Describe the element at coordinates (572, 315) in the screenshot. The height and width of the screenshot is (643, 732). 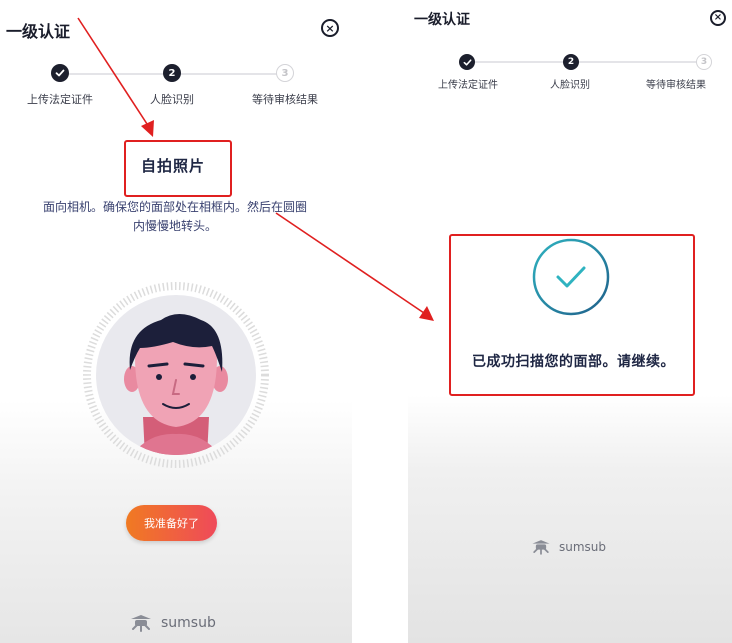
I see `annotation-box-success` at that location.